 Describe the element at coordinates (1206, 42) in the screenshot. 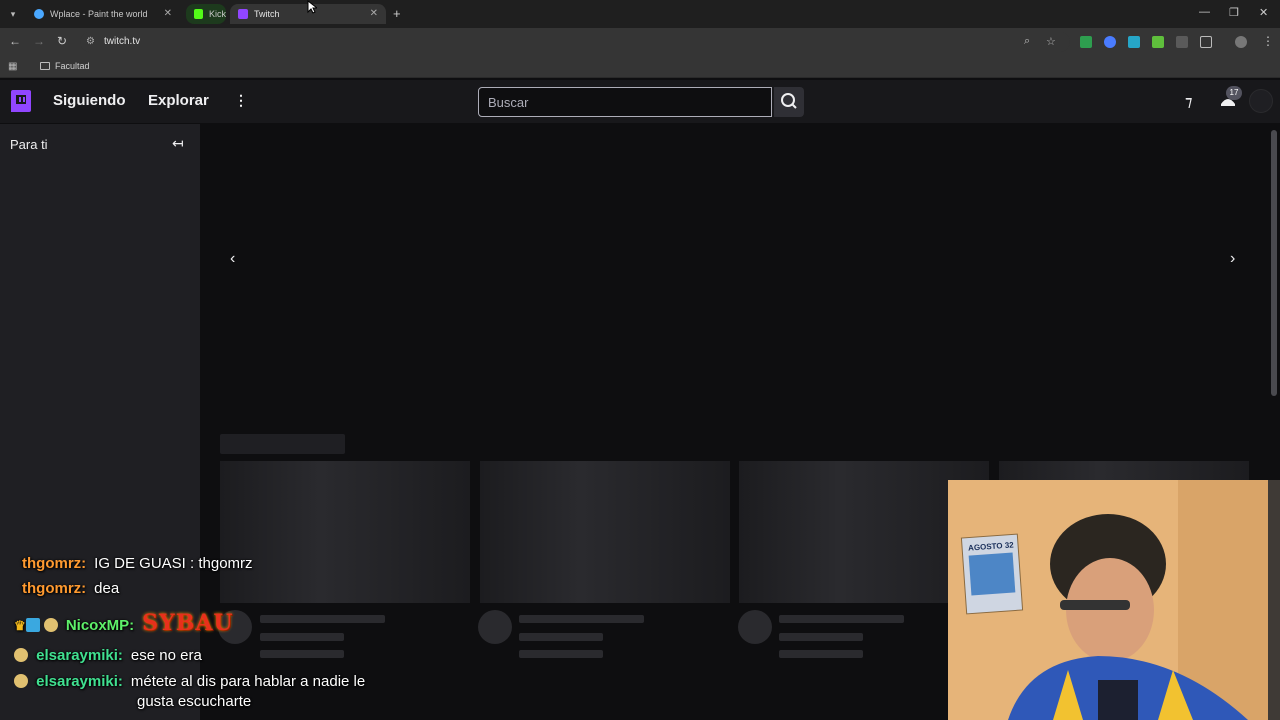

I see `extensions-puzzle-icon` at that location.